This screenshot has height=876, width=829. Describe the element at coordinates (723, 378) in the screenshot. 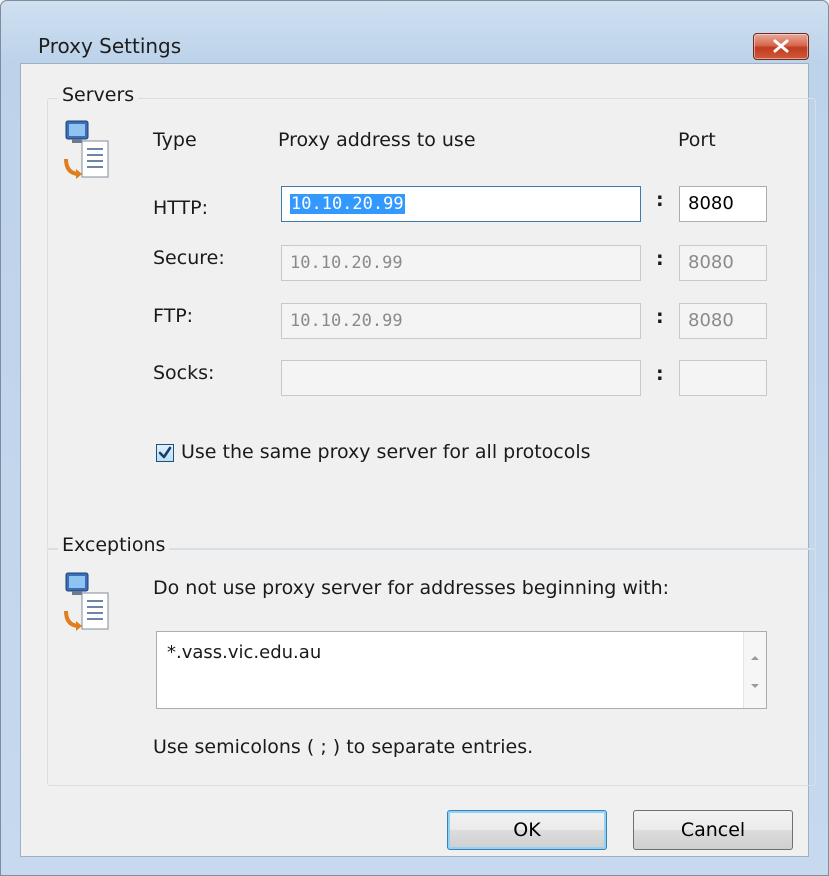

I see `socks-port-input` at that location.